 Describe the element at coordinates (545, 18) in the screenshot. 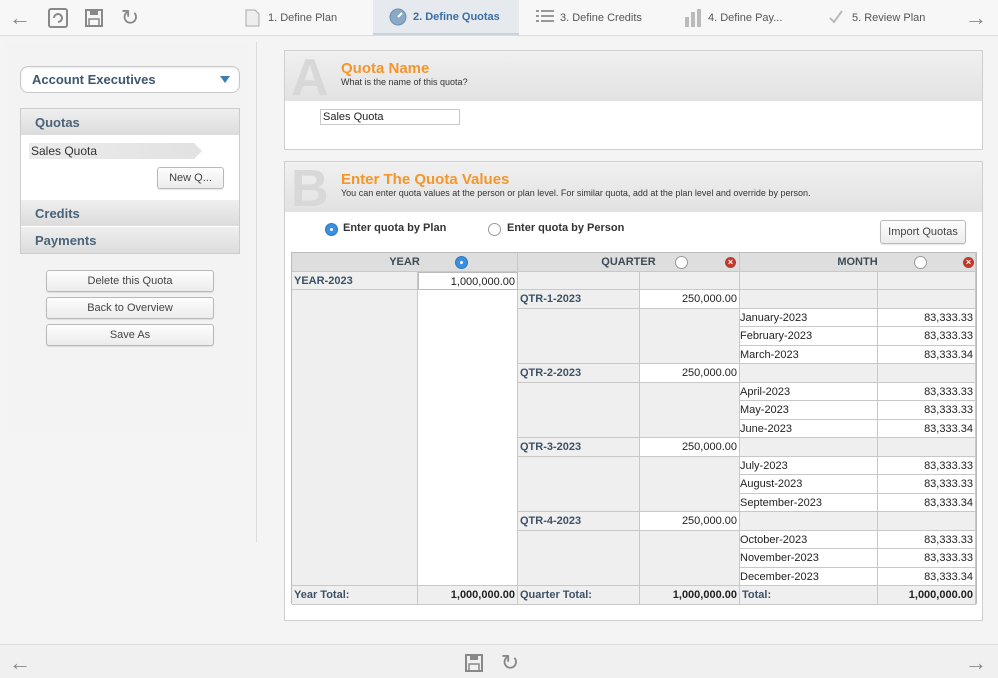

I see `list-icon` at that location.